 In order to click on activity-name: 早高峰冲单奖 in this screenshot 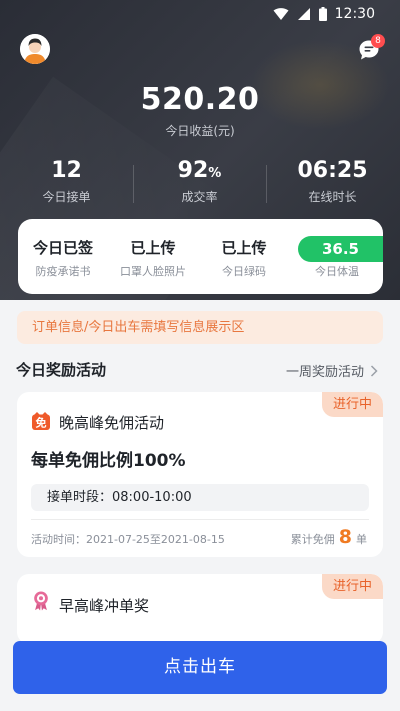, I will do `click(104, 606)`.